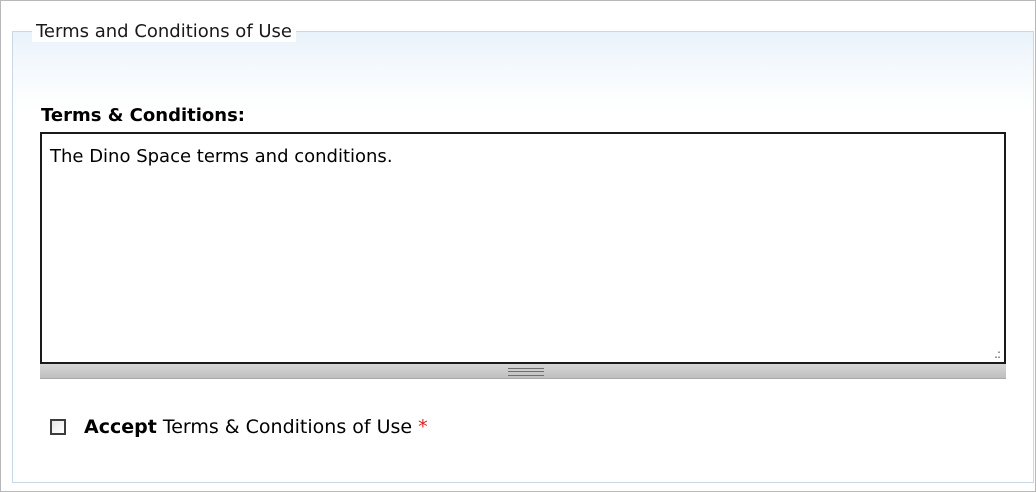 The width and height of the screenshot is (1036, 492). Describe the element at coordinates (287, 427) in the screenshot. I see `accept-label-text: Terms & Conditions of Use` at that location.